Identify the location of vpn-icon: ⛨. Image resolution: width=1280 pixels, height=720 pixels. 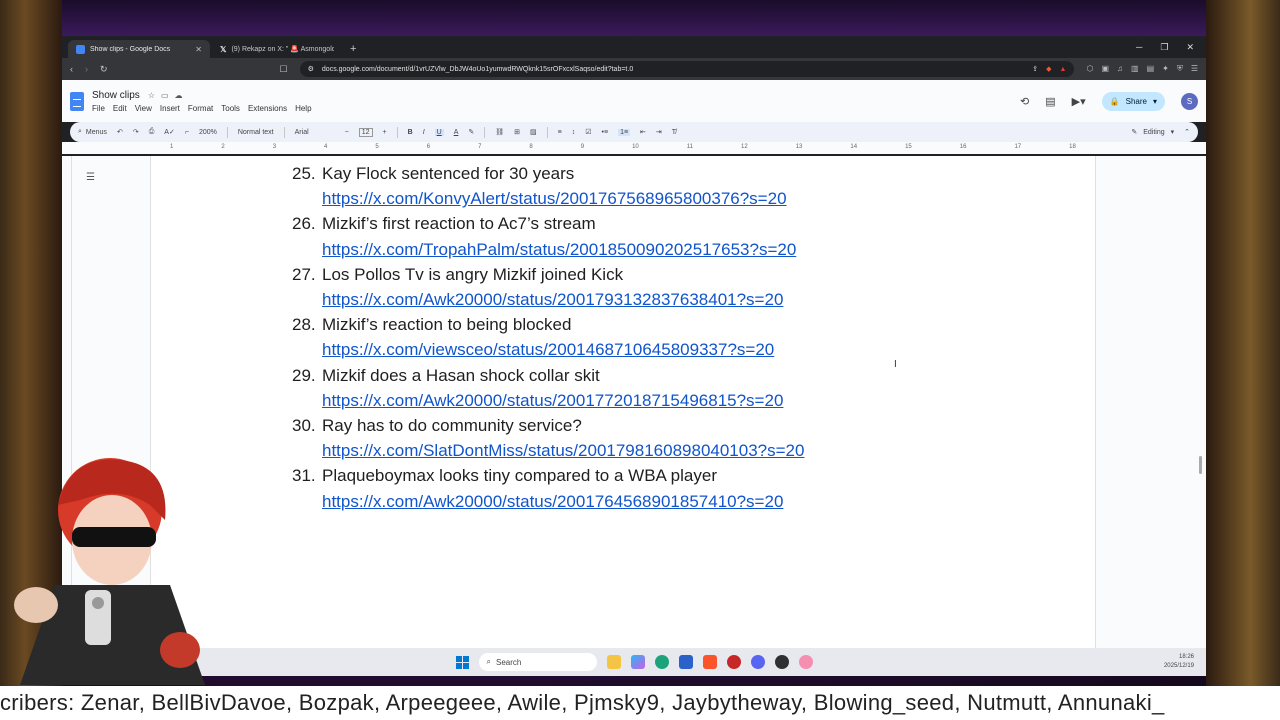
(1180, 69).